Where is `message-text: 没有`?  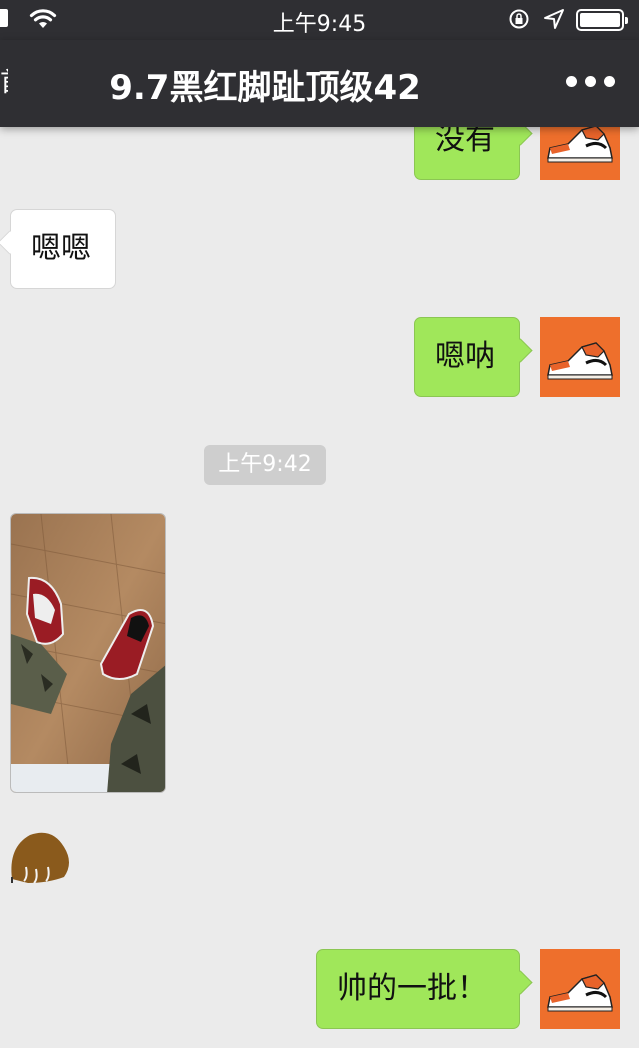
message-text: 没有 is located at coordinates (465, 142).